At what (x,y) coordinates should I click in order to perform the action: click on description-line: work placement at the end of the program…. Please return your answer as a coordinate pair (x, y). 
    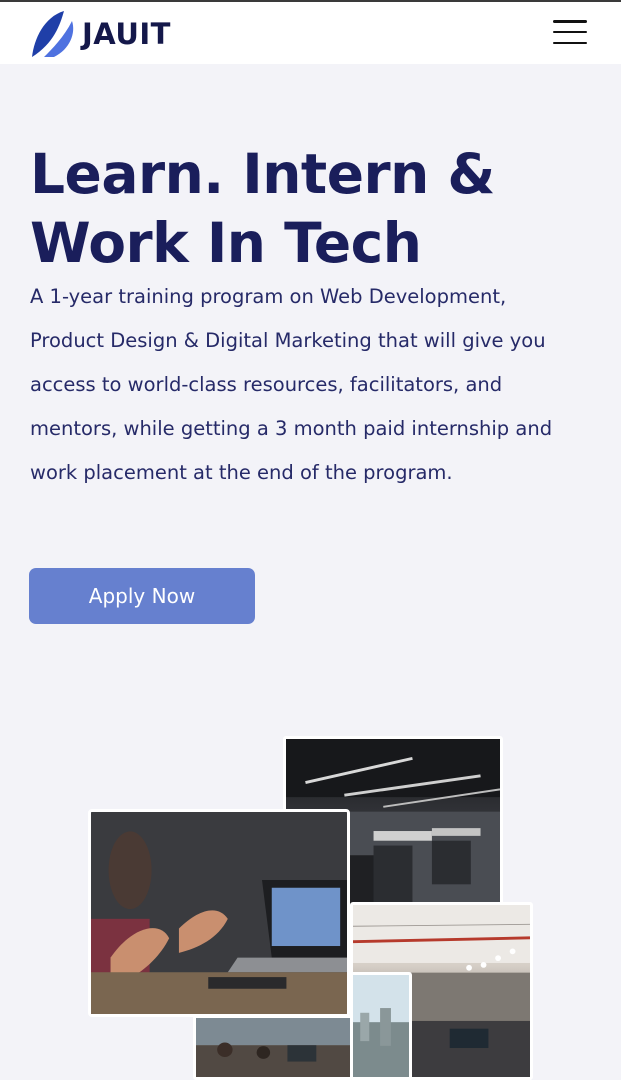
    Looking at the image, I should click on (241, 472).